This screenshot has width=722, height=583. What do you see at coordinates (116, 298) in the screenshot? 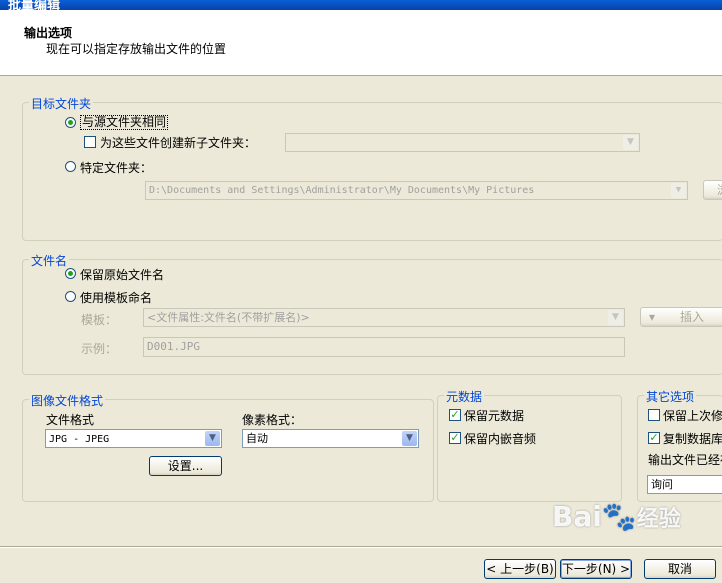
I see `use-template-label: 使用模板命名` at bounding box center [116, 298].